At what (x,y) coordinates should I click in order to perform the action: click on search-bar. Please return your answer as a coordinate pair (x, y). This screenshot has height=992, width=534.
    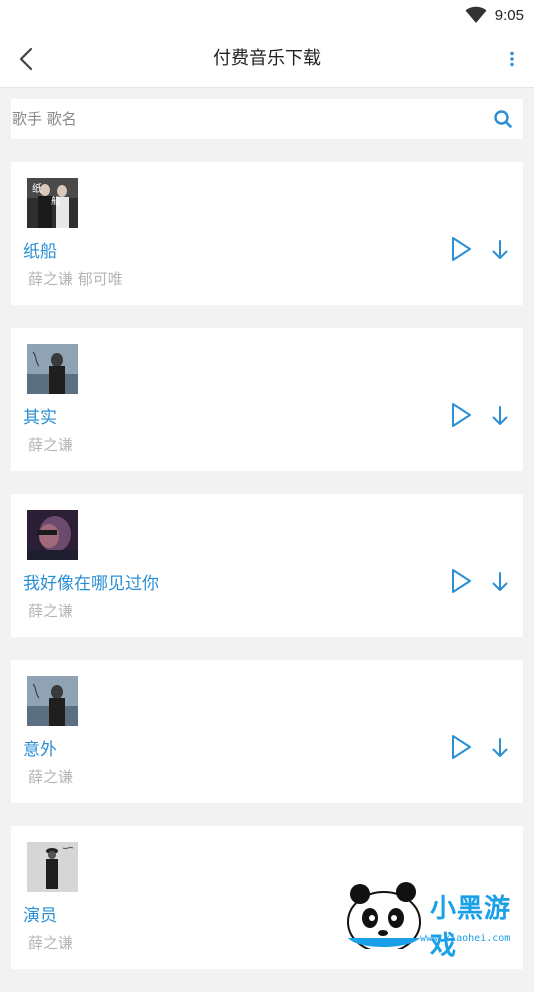
    Looking at the image, I should click on (267, 119).